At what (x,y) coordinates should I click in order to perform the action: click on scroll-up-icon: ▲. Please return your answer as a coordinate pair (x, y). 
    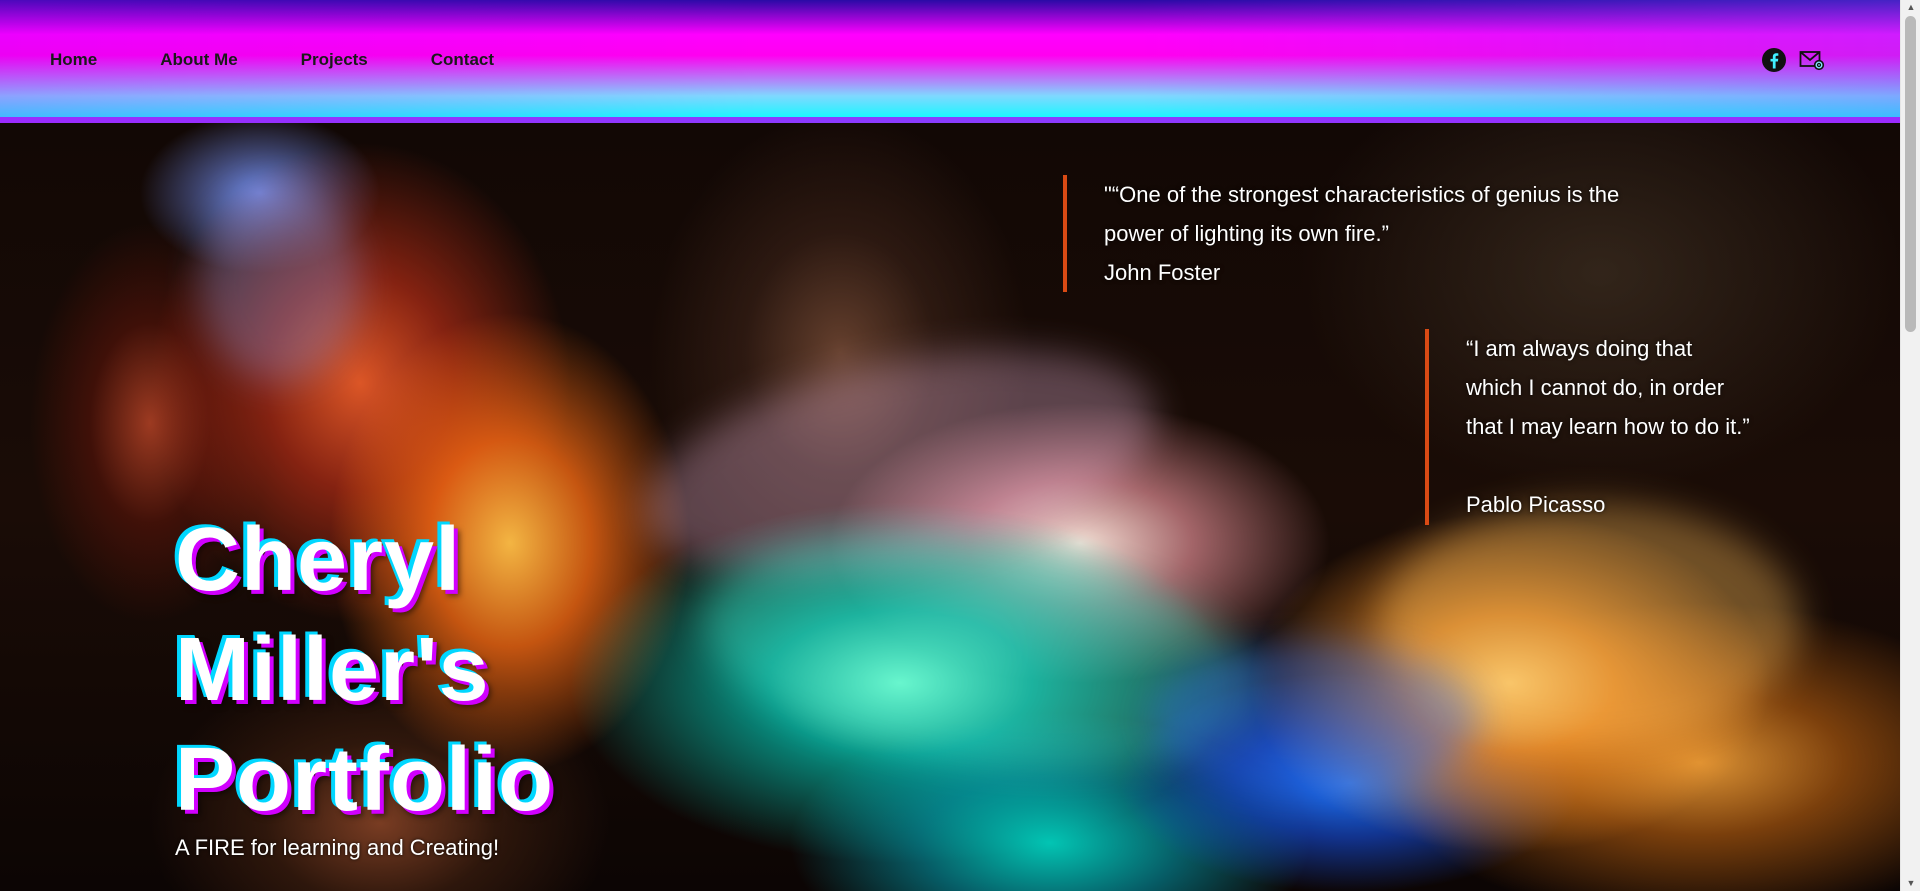
    Looking at the image, I should click on (1910, 7).